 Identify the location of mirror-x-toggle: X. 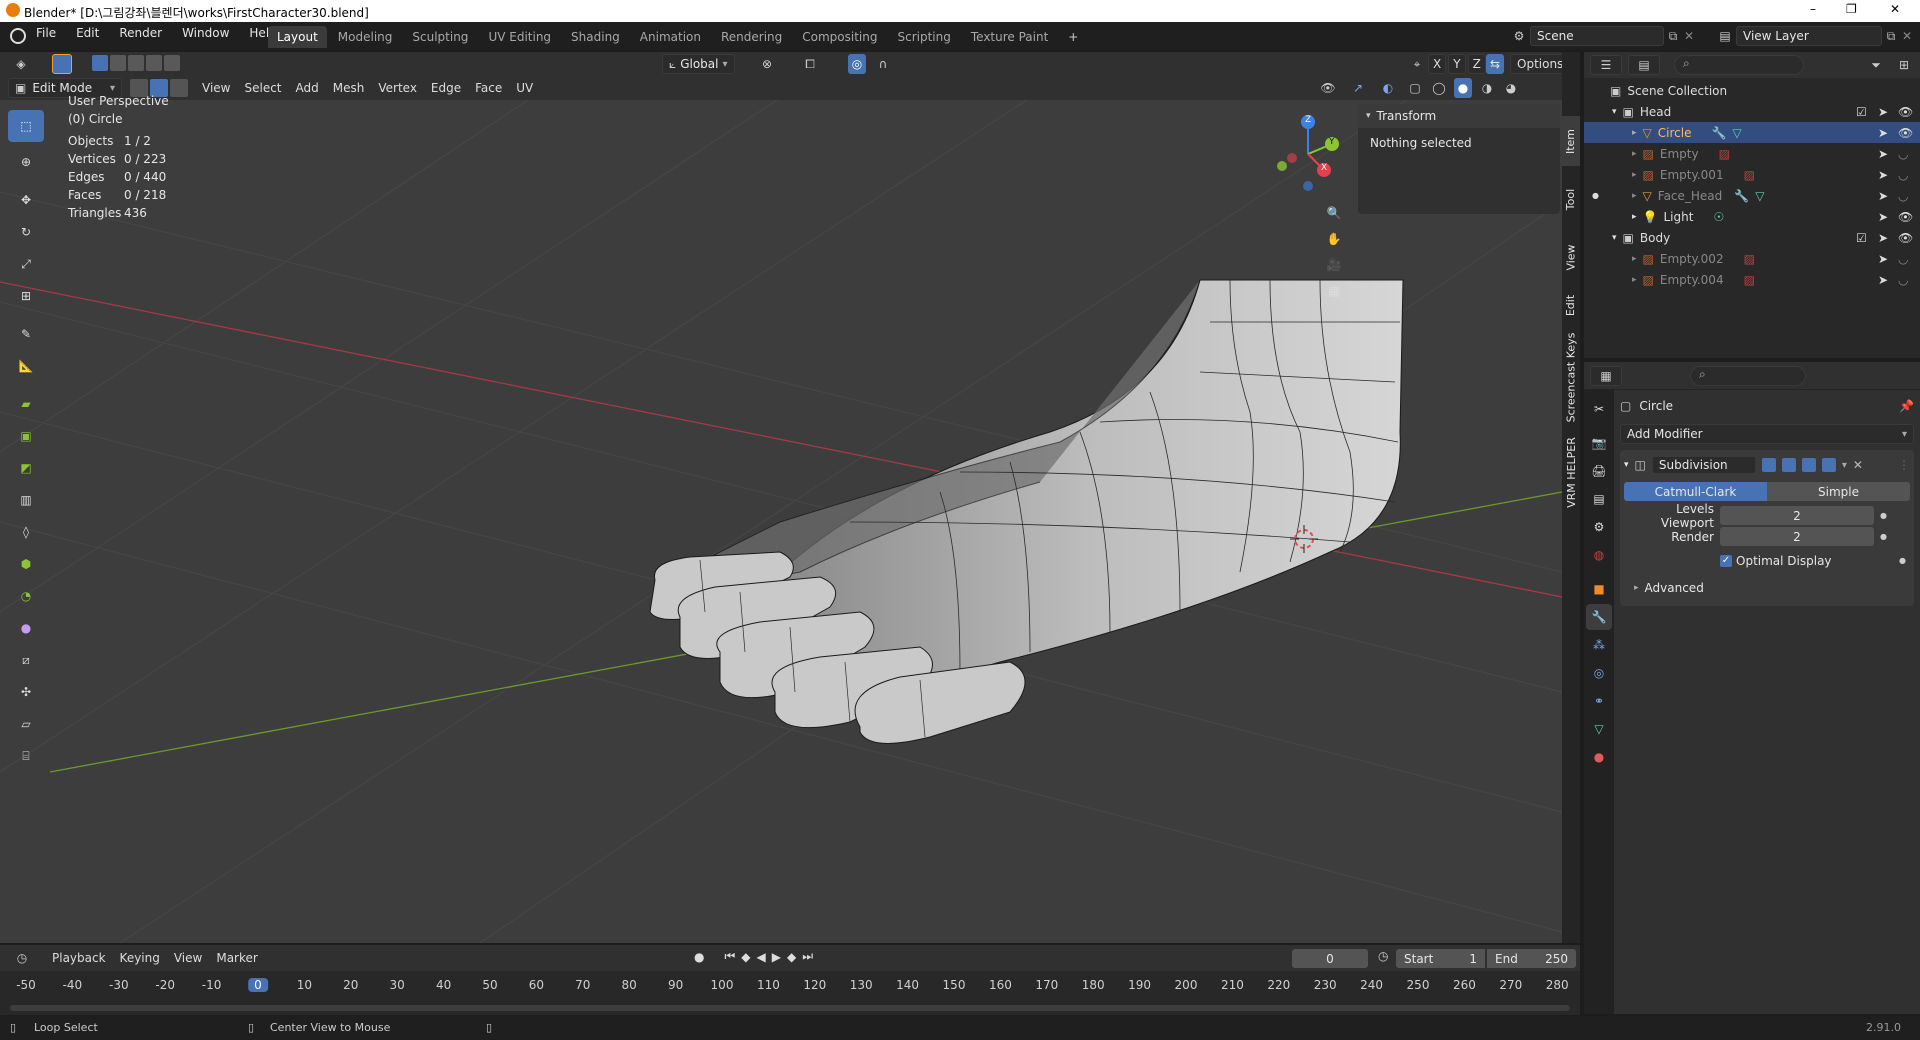
(1437, 64).